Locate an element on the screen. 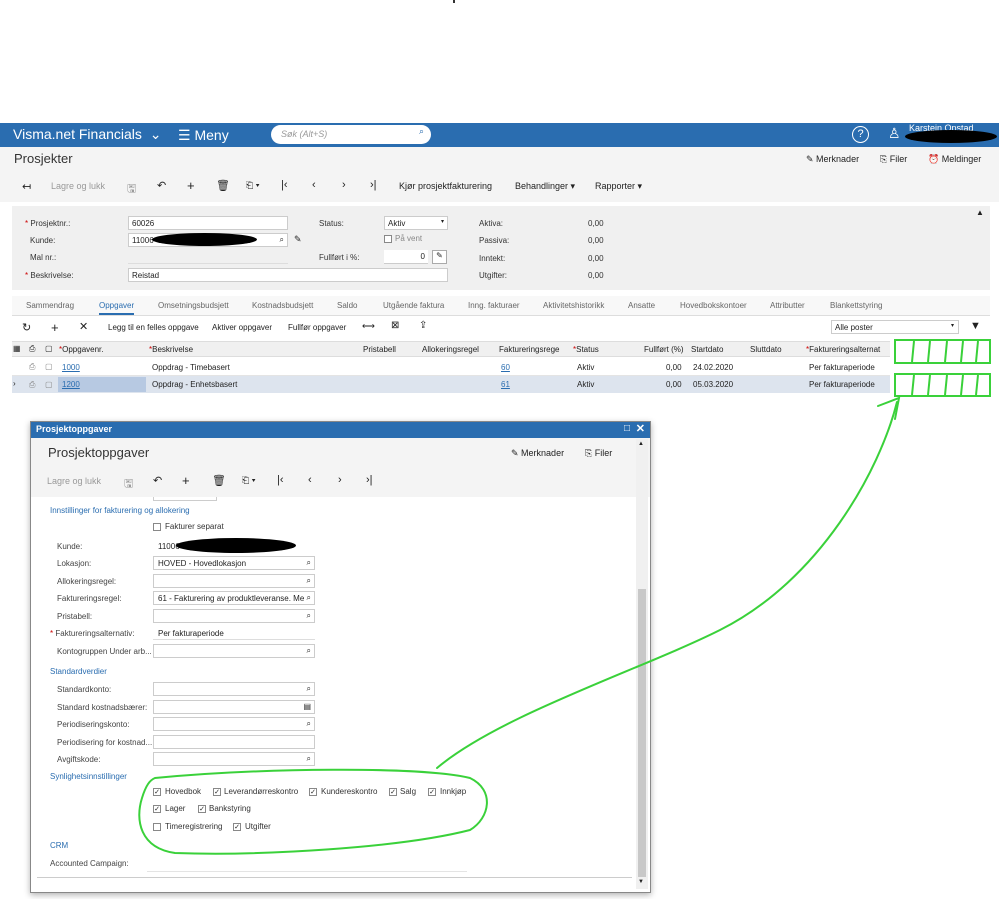 This screenshot has height=899, width=999. checkbox-cash-management: ✓ is located at coordinates (202, 809).